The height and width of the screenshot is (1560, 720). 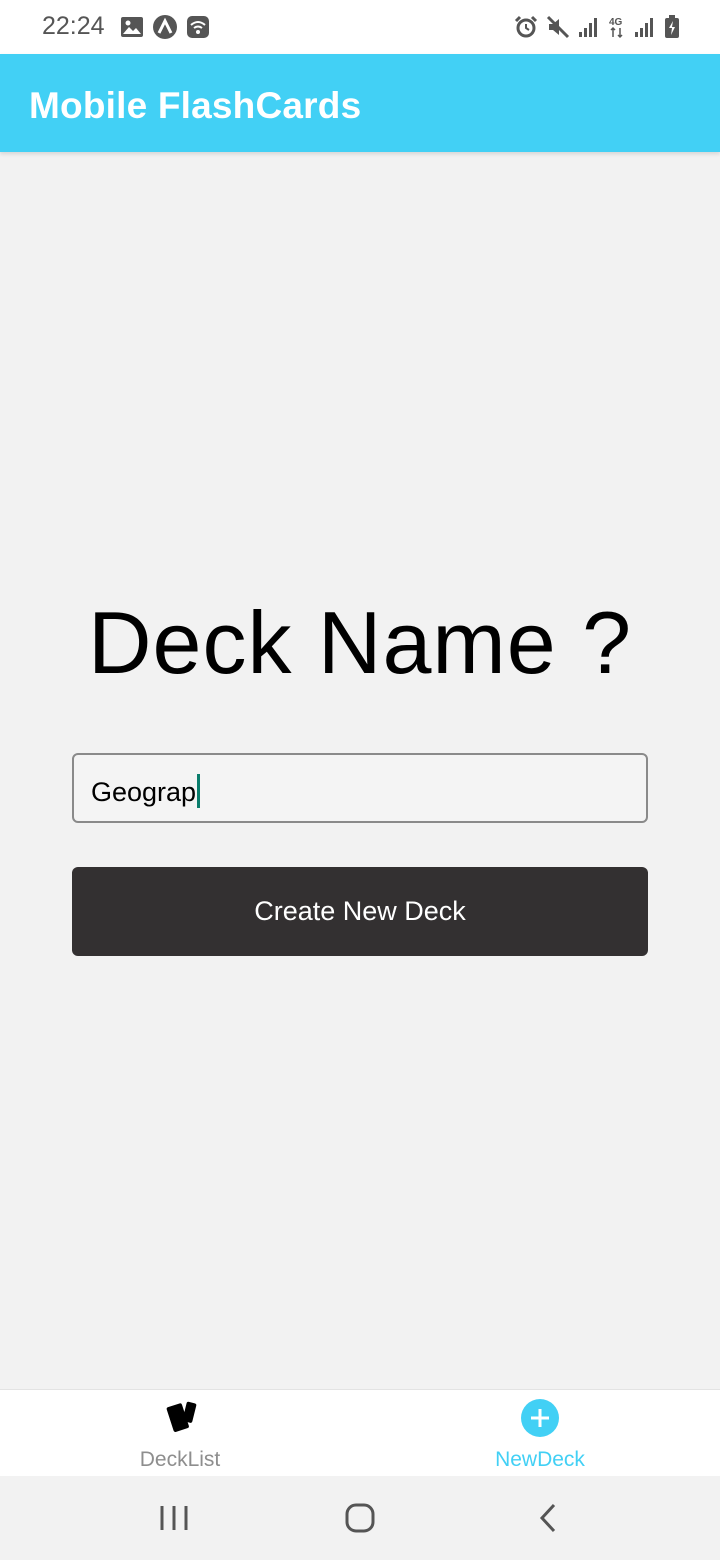 What do you see at coordinates (548, 1518) in the screenshot?
I see `back-icon` at bounding box center [548, 1518].